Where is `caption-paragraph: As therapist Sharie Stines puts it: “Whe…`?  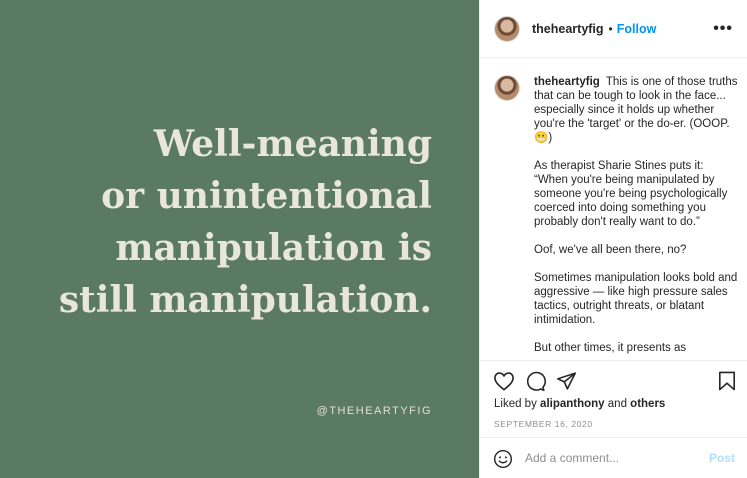 caption-paragraph: As therapist Sharie Stines puts it: “Whe… is located at coordinates (631, 194).